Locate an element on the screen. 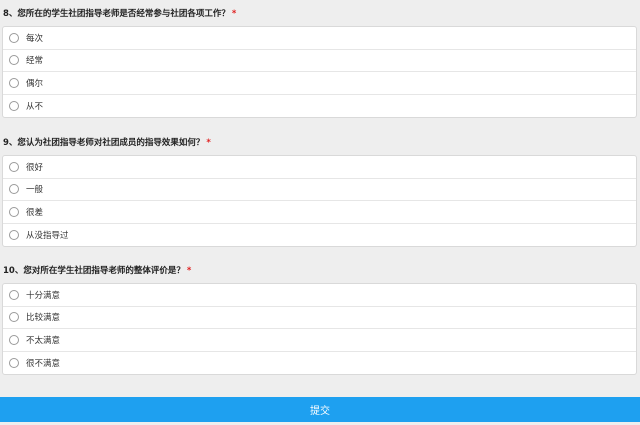 Image resolution: width=640 pixels, height=425 pixels. question-text: 10、您对所在学生社团指导老师的整体评价是？ is located at coordinates (94, 271).